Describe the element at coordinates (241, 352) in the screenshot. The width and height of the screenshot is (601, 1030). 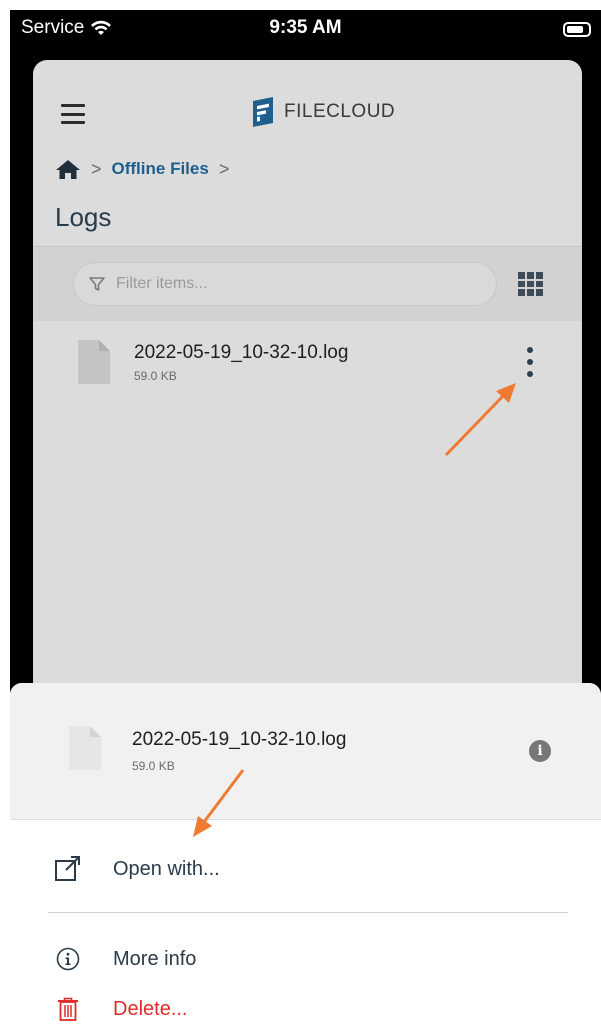
I see `file-name: 2022-05-19_10-32-10.log` at that location.